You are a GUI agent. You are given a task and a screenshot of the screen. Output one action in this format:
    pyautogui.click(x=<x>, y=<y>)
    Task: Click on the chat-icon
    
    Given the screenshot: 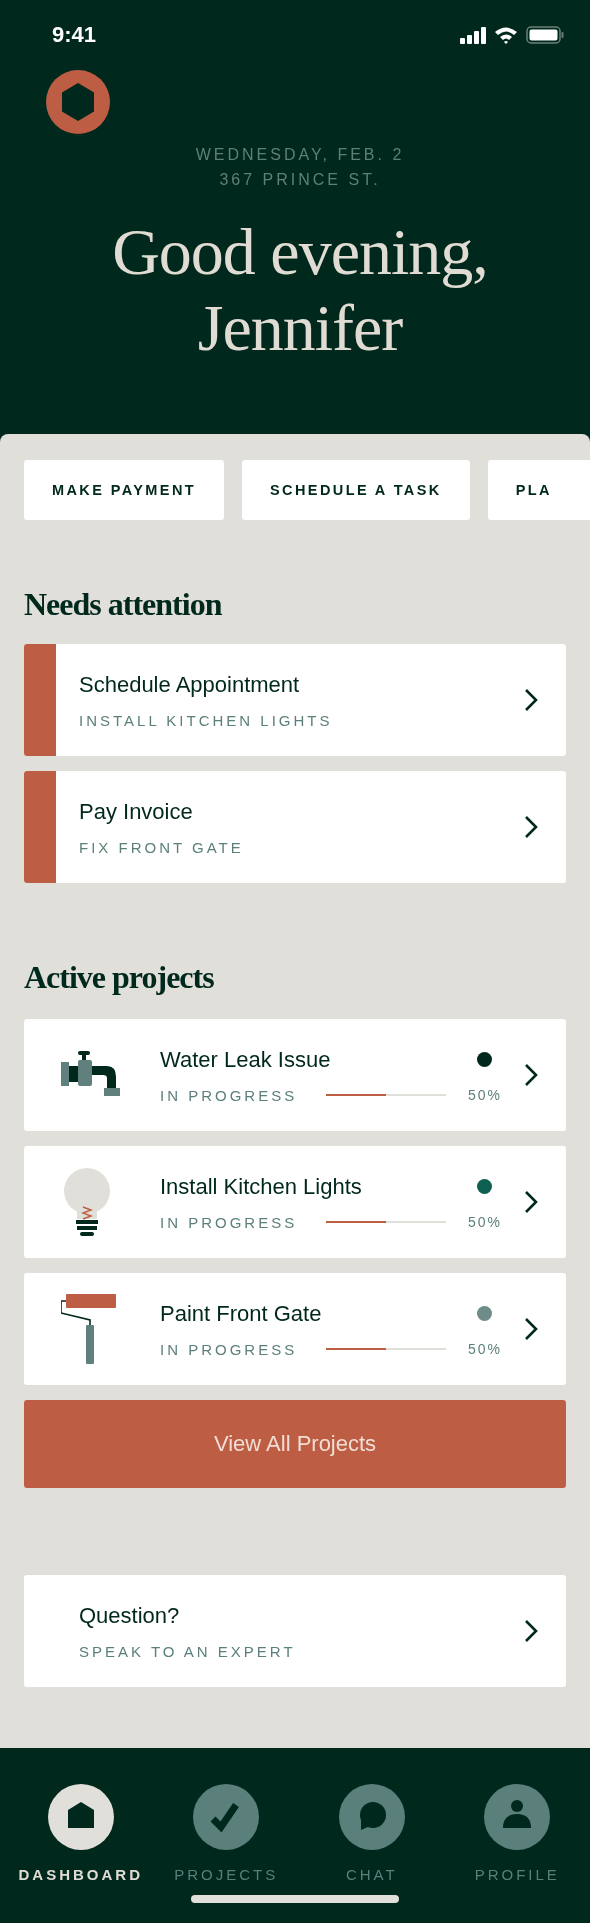 What is the action you would take?
    pyautogui.click(x=371, y=1817)
    